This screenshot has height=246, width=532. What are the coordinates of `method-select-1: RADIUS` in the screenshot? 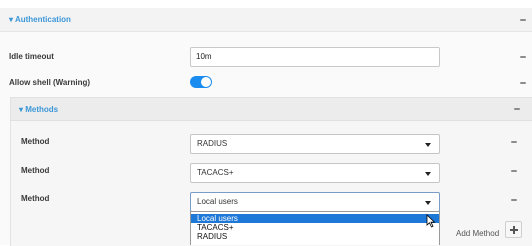 It's located at (315, 144).